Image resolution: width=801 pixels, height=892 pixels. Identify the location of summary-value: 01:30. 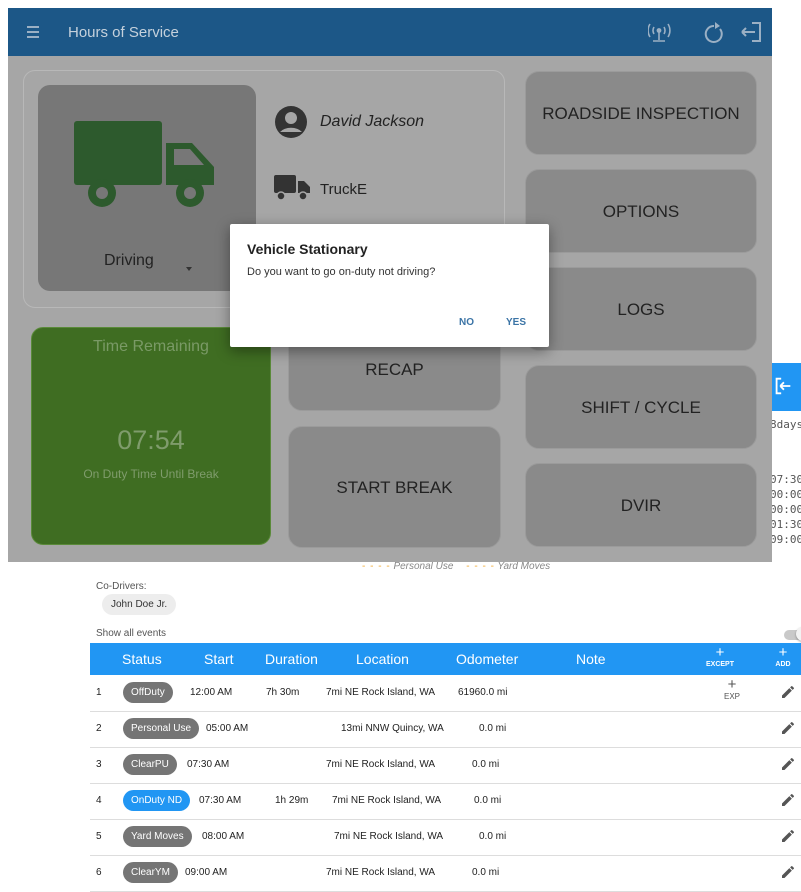
(785, 524).